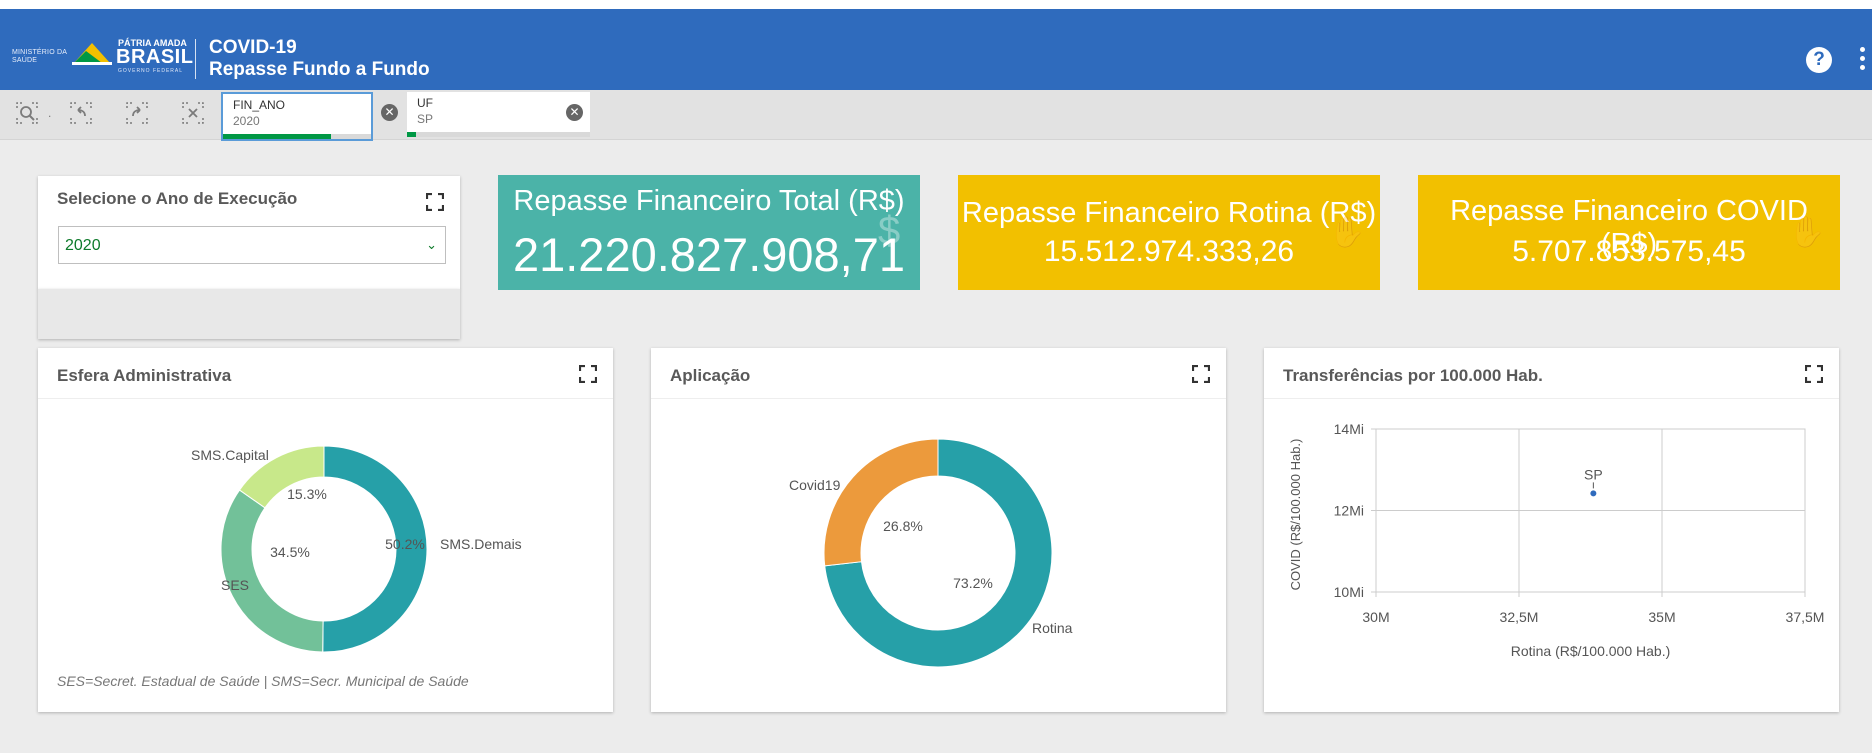 The height and width of the screenshot is (753, 1872). What do you see at coordinates (272, 571) in the screenshot?
I see `slice-ses` at bounding box center [272, 571].